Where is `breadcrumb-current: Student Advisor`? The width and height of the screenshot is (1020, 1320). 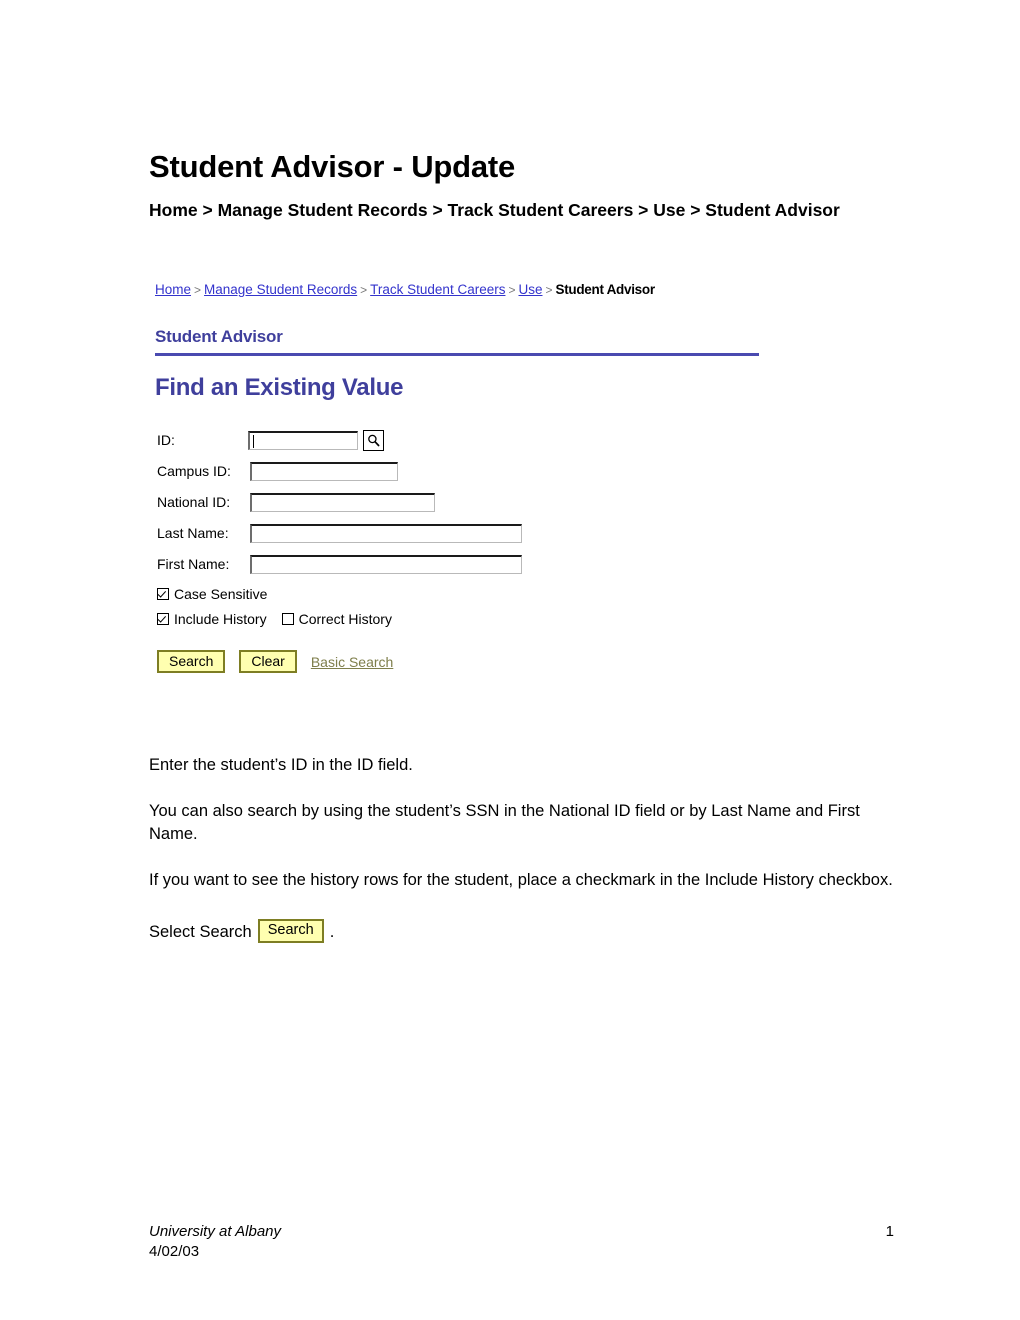
breadcrumb-current: Student Advisor is located at coordinates (605, 289).